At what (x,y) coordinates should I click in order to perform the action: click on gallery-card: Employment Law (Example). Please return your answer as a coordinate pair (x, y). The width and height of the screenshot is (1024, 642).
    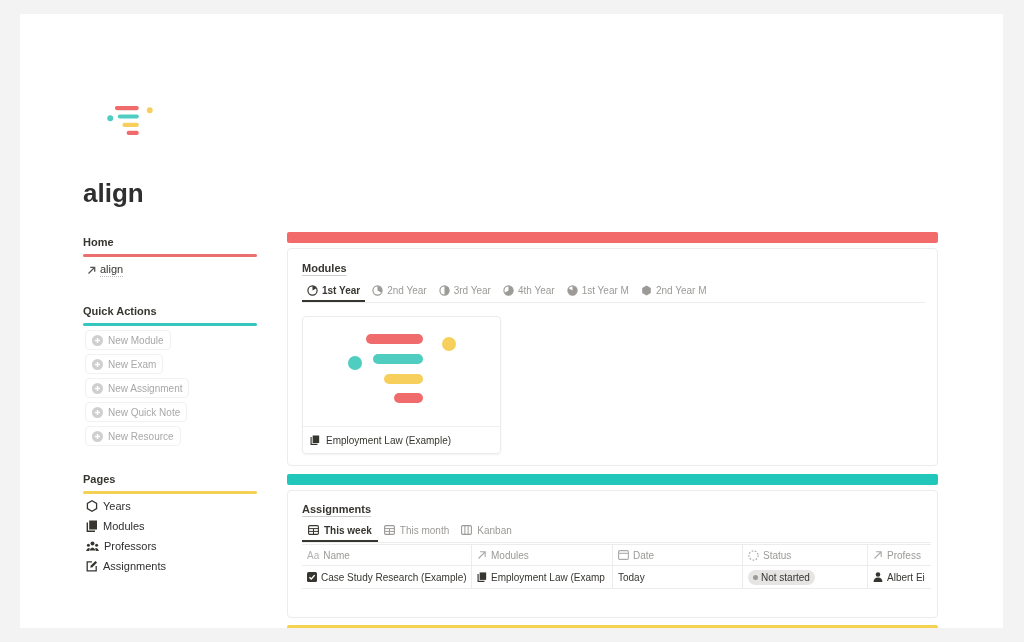
    Looking at the image, I should click on (401, 385).